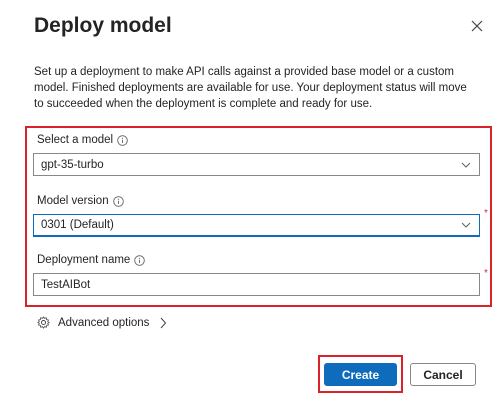  What do you see at coordinates (72, 164) in the screenshot?
I see `model-select-value: gpt-35-turbo` at bounding box center [72, 164].